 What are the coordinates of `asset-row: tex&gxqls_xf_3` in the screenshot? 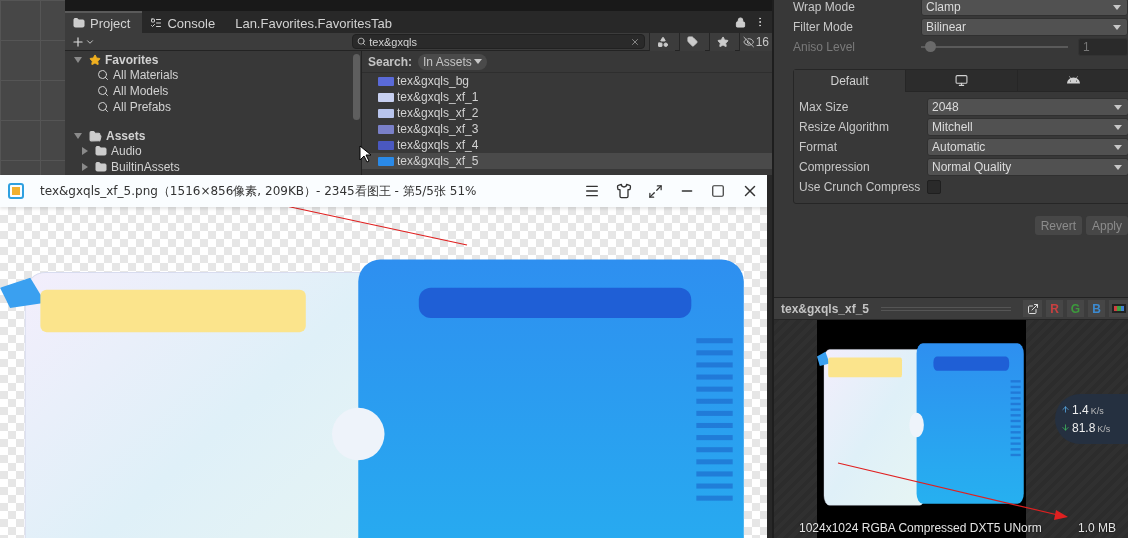 It's located at (567, 129).